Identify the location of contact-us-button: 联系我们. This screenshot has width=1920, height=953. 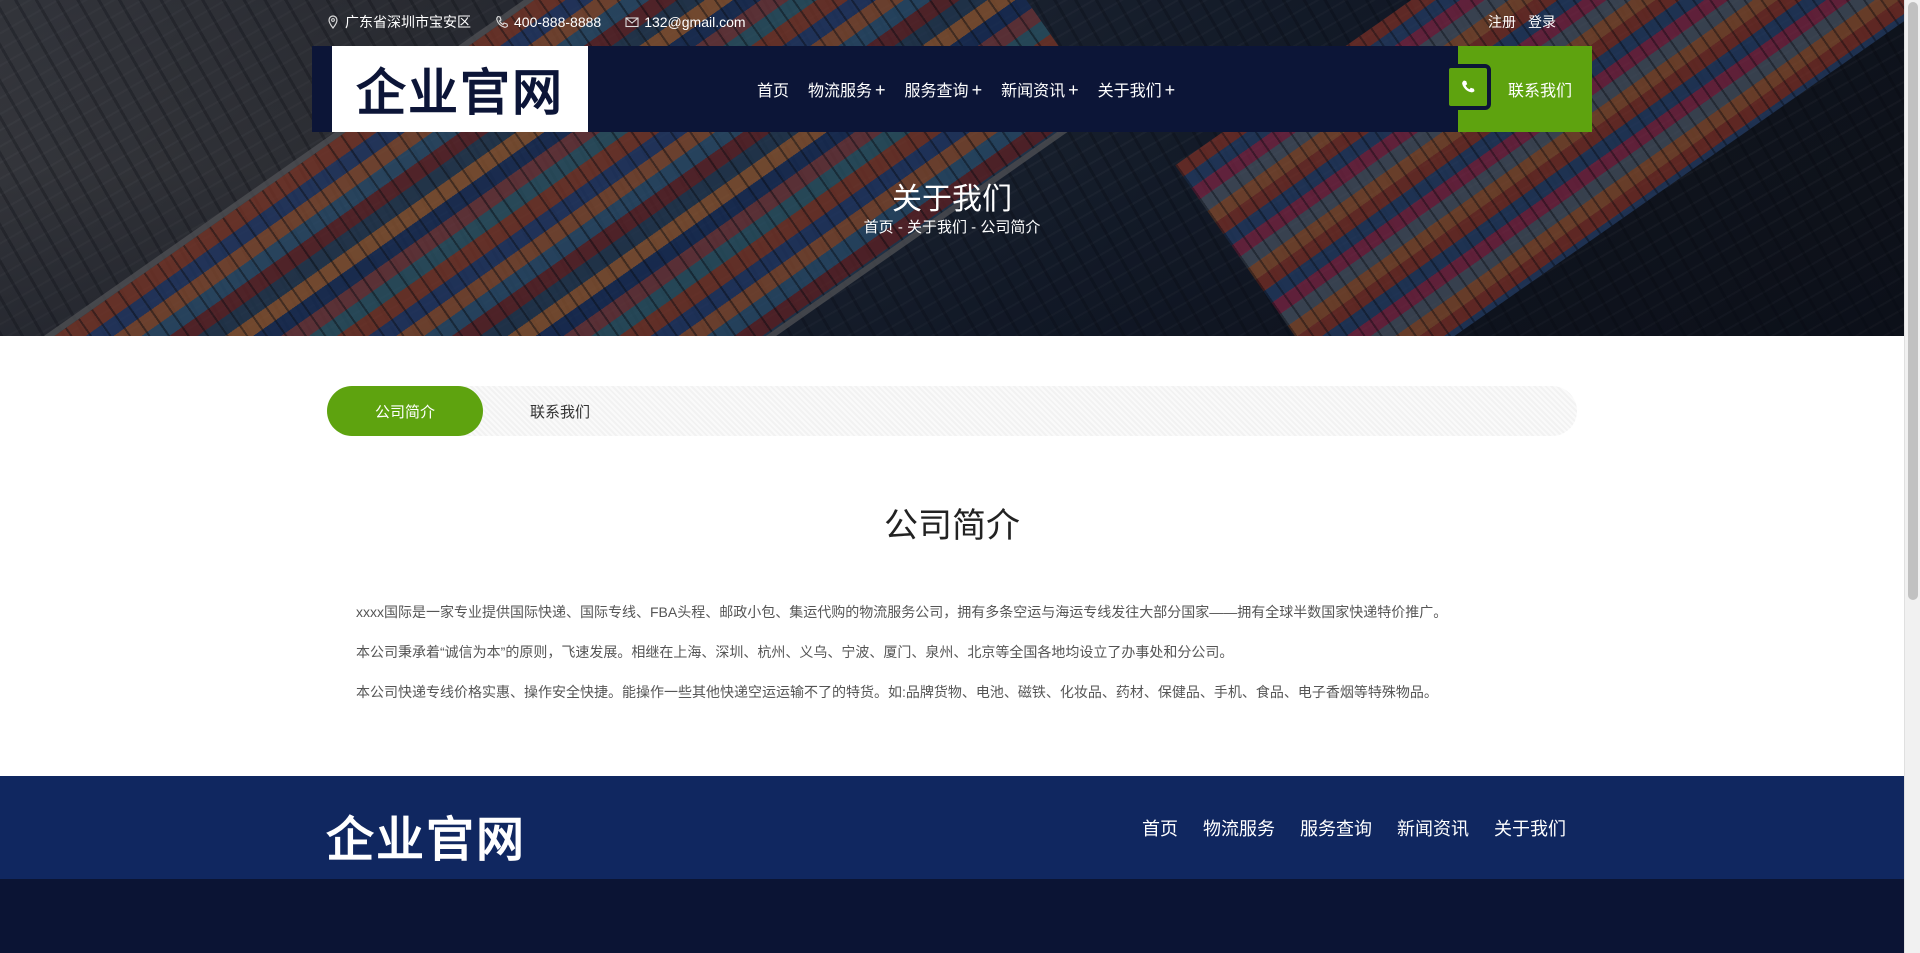
(1518, 89).